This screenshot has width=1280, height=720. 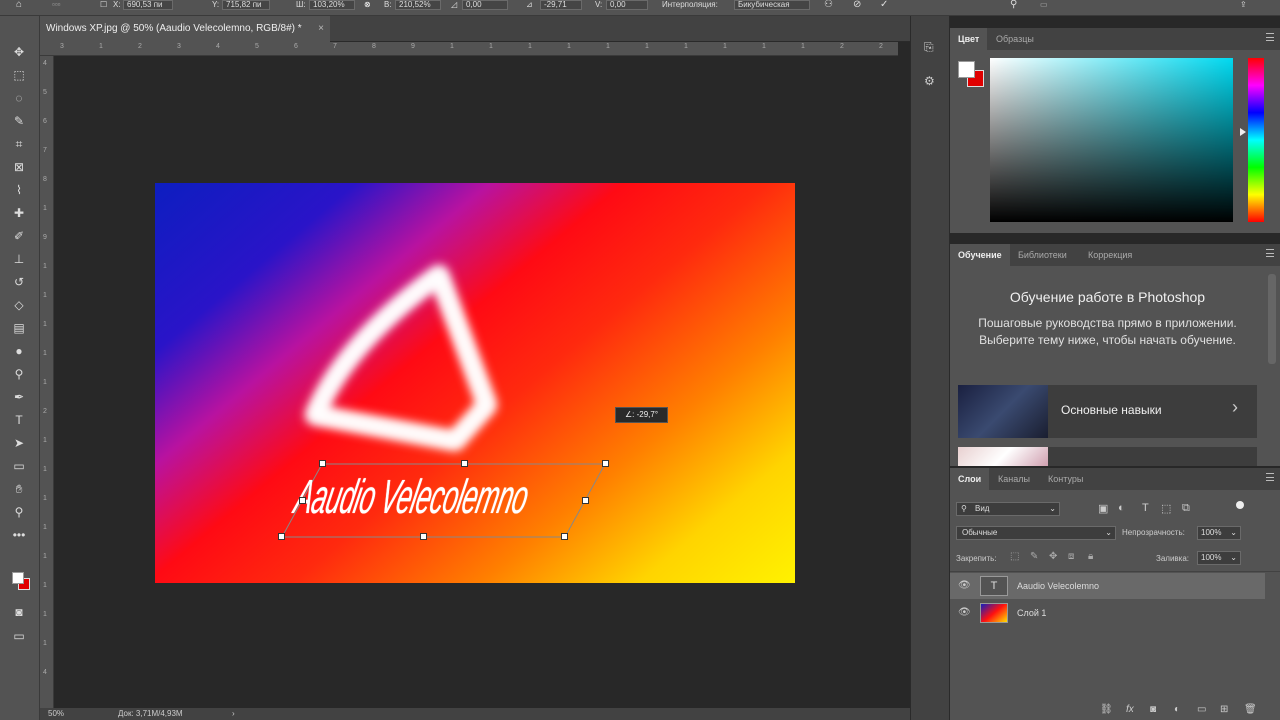 What do you see at coordinates (772, 5) in the screenshot?
I see `interpolation-select: Бикубическая` at bounding box center [772, 5].